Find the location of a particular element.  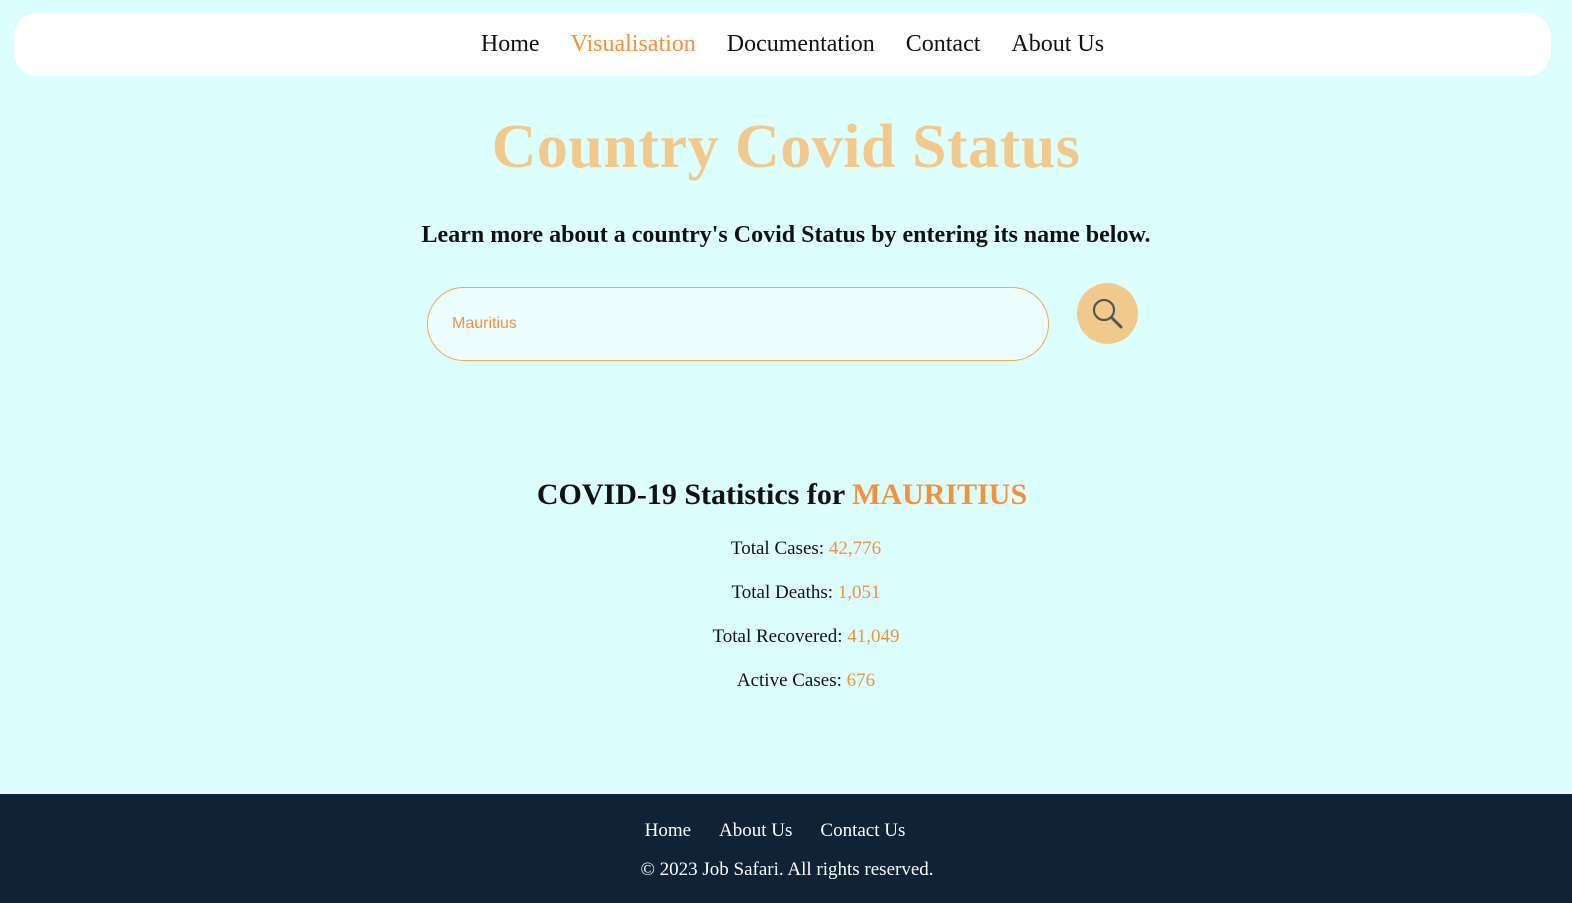

nav-documentation: Documentation is located at coordinates (801, 44).